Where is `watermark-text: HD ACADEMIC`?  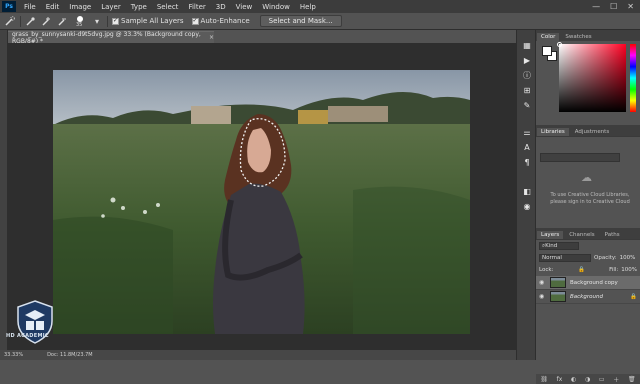 watermark-text: HD ACADEMIC is located at coordinates (27, 336).